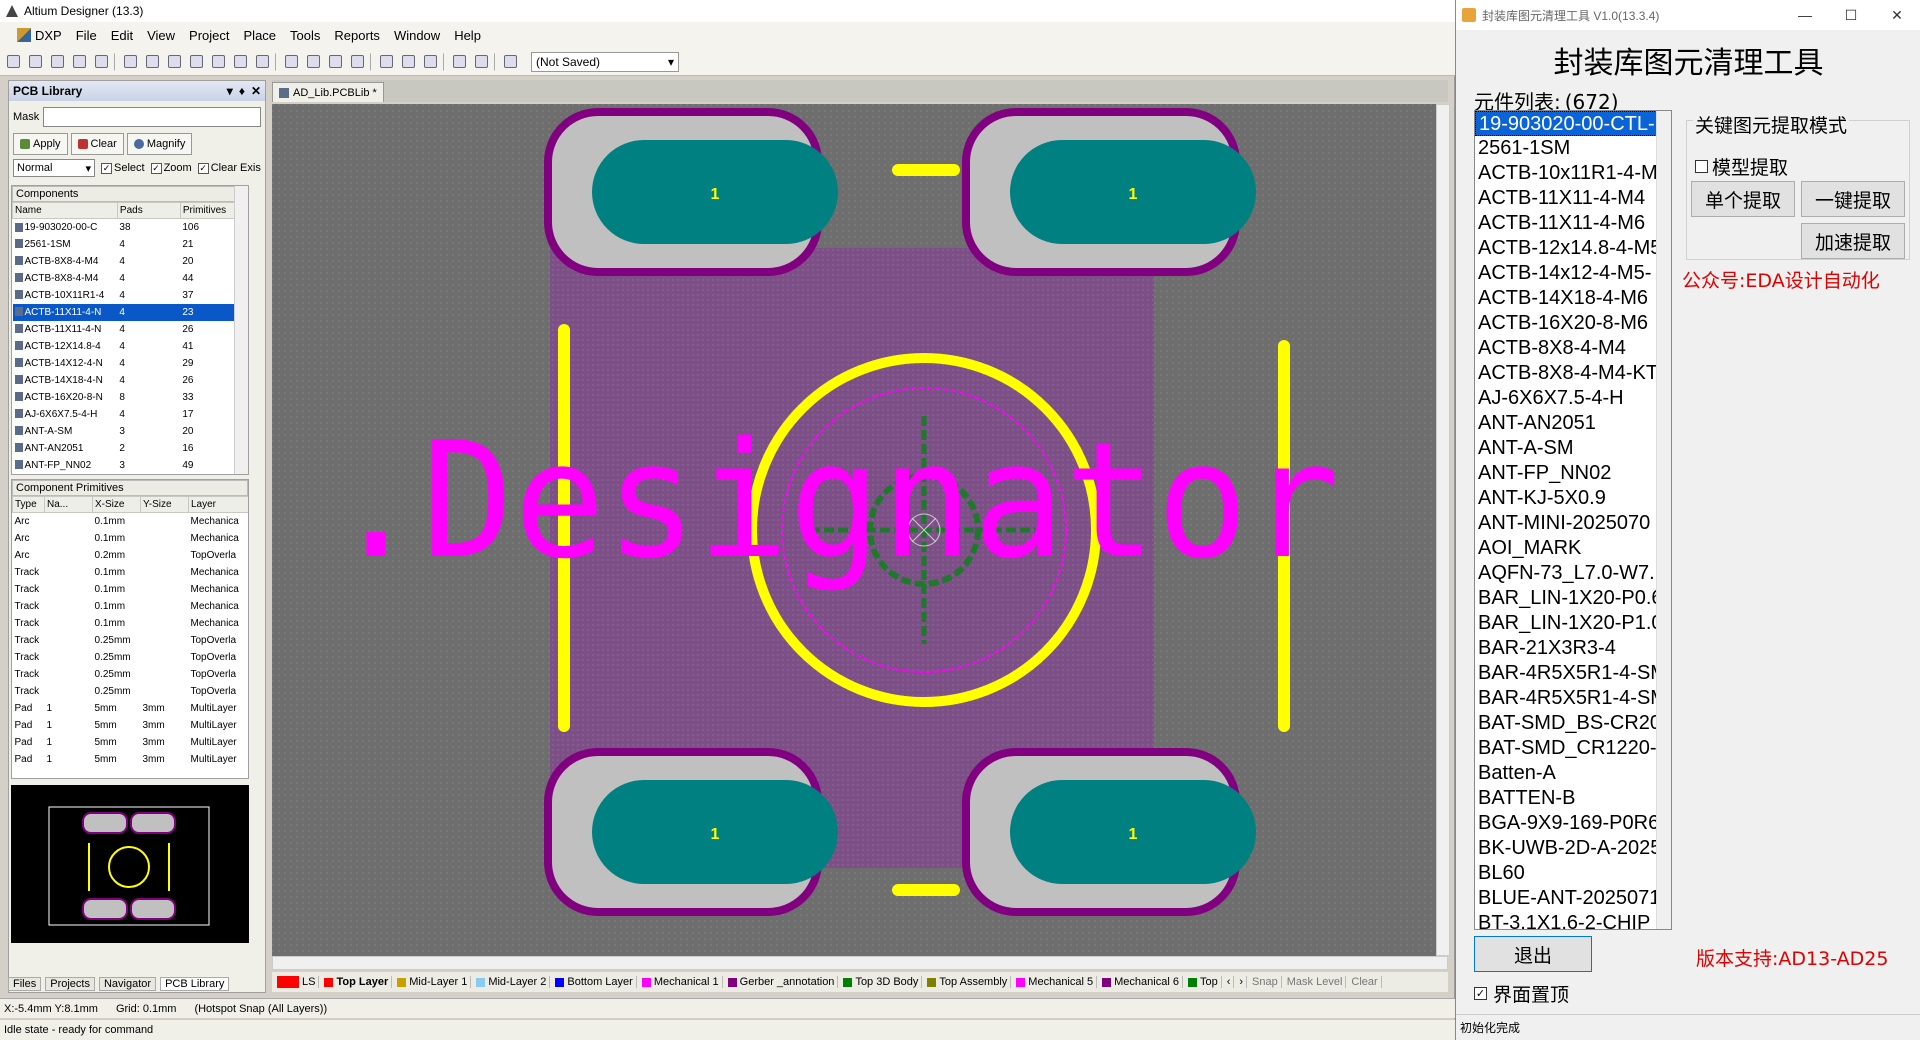 This screenshot has height=1040, width=1920. Describe the element at coordinates (130, 61) in the screenshot. I see `layer-stack-icon` at that location.